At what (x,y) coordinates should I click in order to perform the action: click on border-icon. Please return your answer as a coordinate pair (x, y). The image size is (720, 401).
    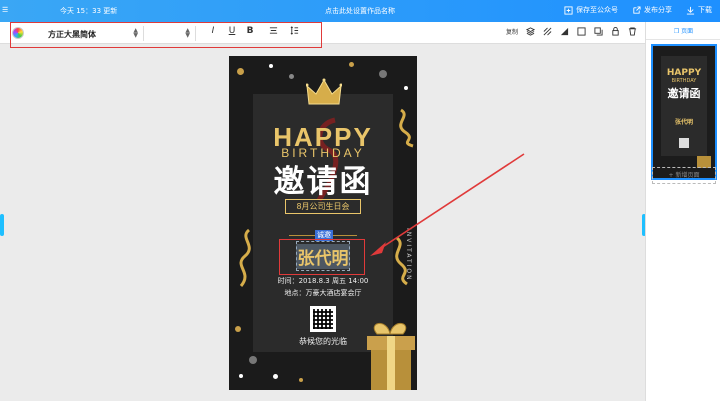
    Looking at the image, I should click on (581, 31).